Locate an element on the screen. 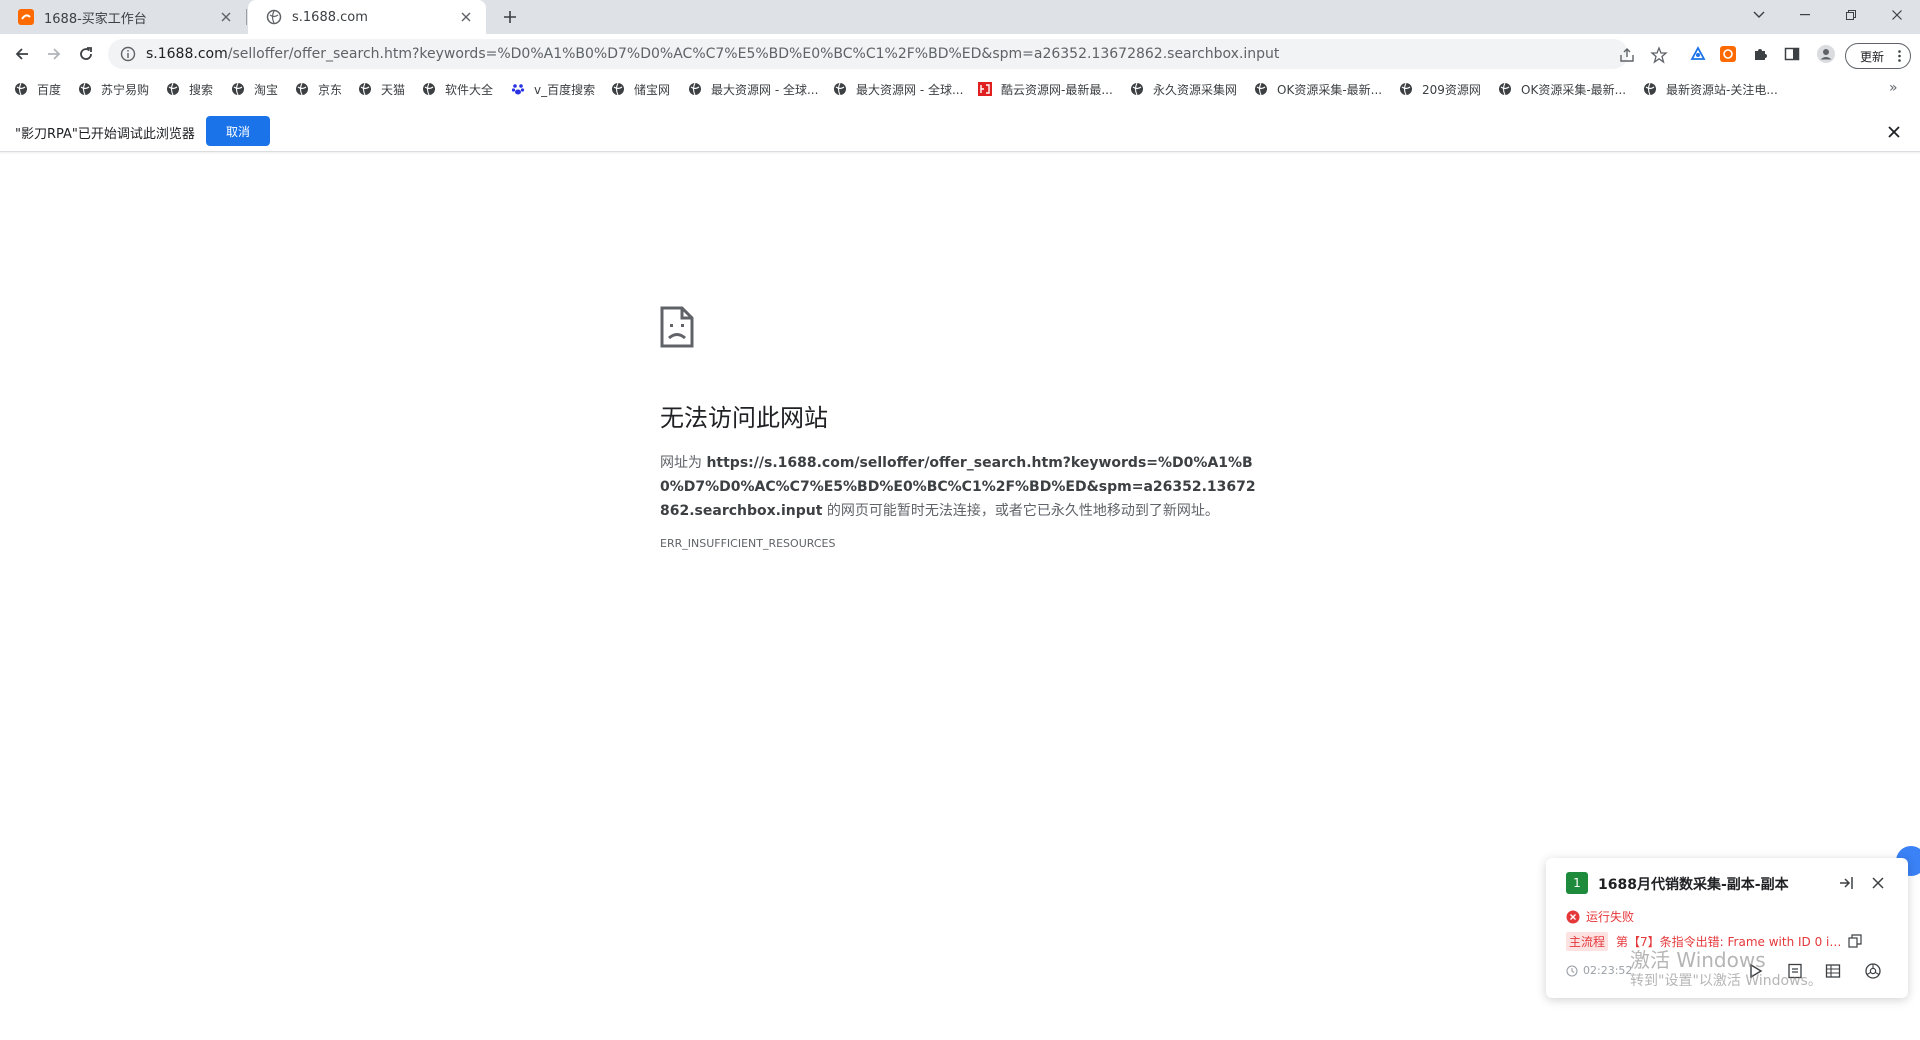 The height and width of the screenshot is (1040, 1920). back-button is located at coordinates (22, 54).